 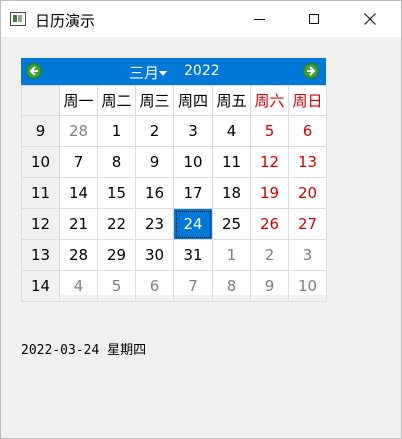 What do you see at coordinates (163, 73) in the screenshot?
I see `chevron-down-icon` at bounding box center [163, 73].